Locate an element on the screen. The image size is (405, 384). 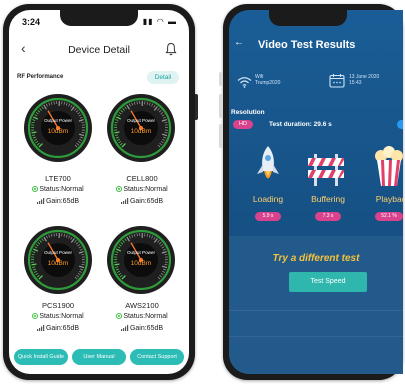
bell-icon is located at coordinates (171, 49).